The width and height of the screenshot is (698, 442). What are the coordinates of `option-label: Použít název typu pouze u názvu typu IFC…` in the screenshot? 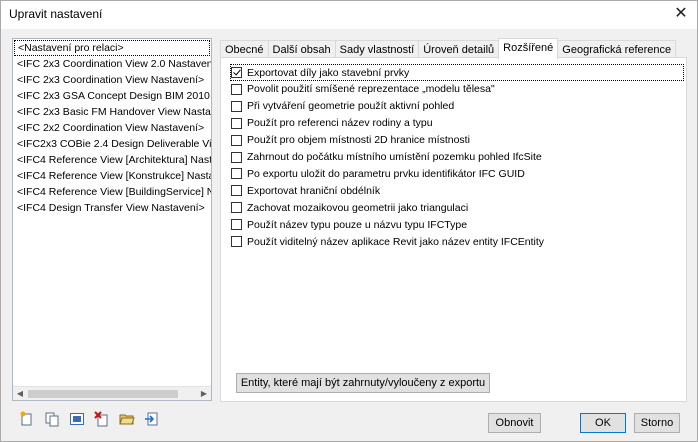 It's located at (357, 224).